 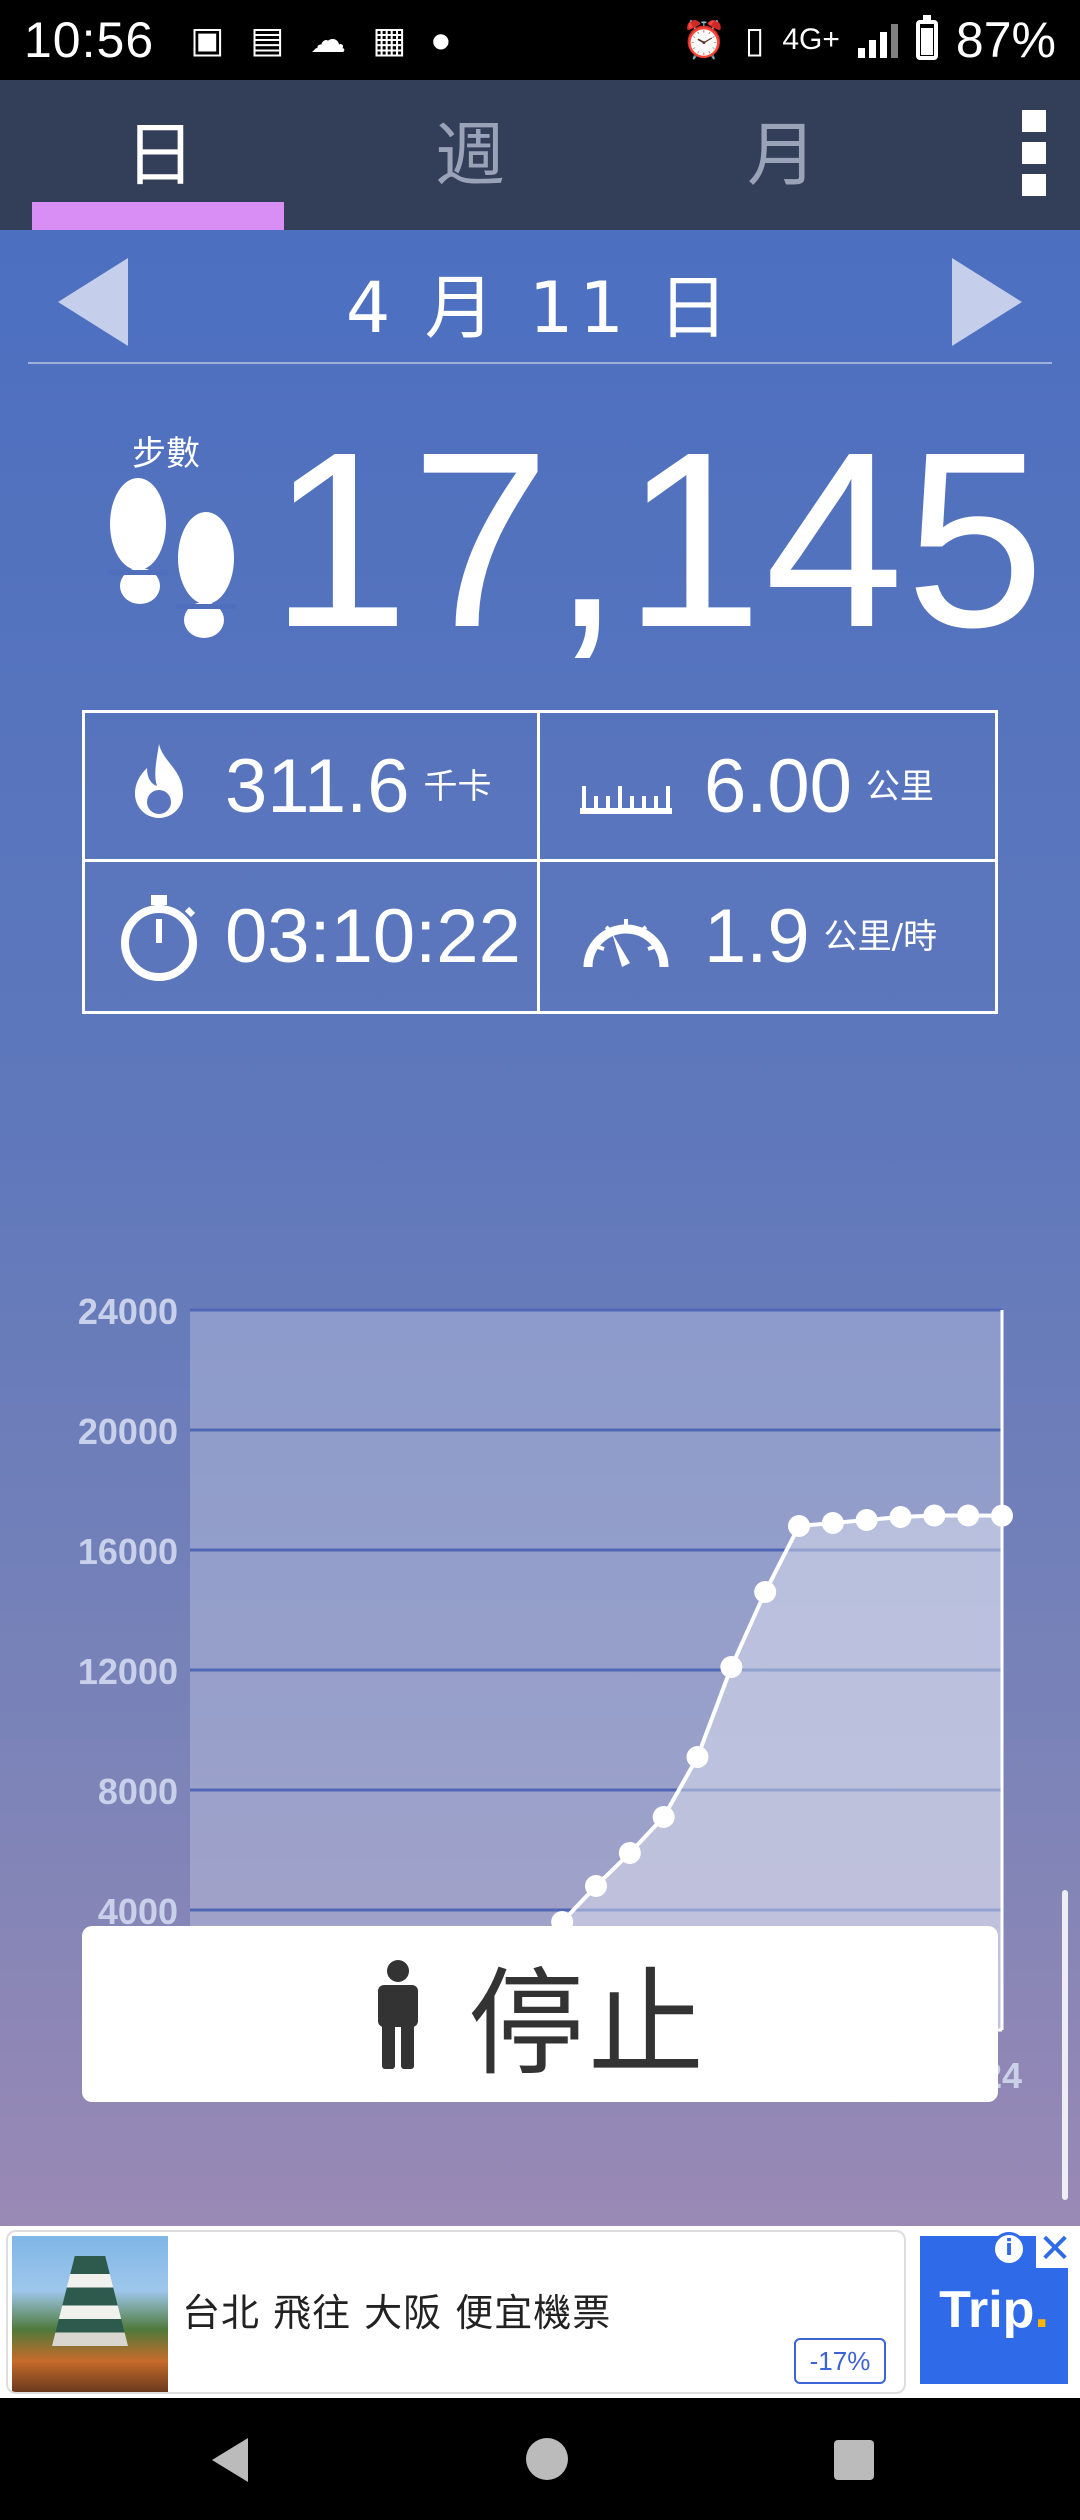 What do you see at coordinates (880, 937) in the screenshot?
I see `speed-unit: 公里/時` at bounding box center [880, 937].